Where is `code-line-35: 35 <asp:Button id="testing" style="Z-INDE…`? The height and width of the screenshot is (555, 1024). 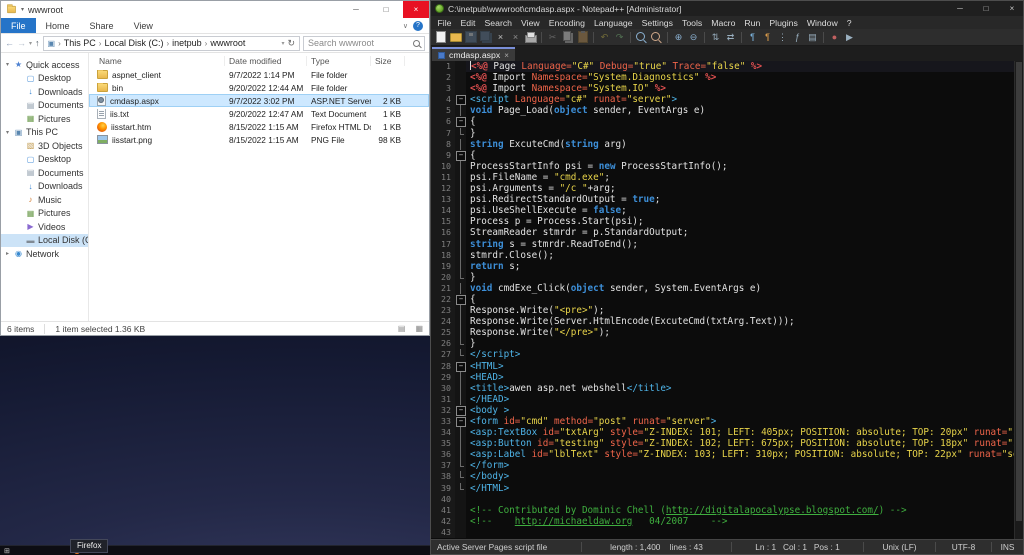 code-line-35: 35 <asp:Button id="testing" style="Z-INDE… is located at coordinates (722, 444).